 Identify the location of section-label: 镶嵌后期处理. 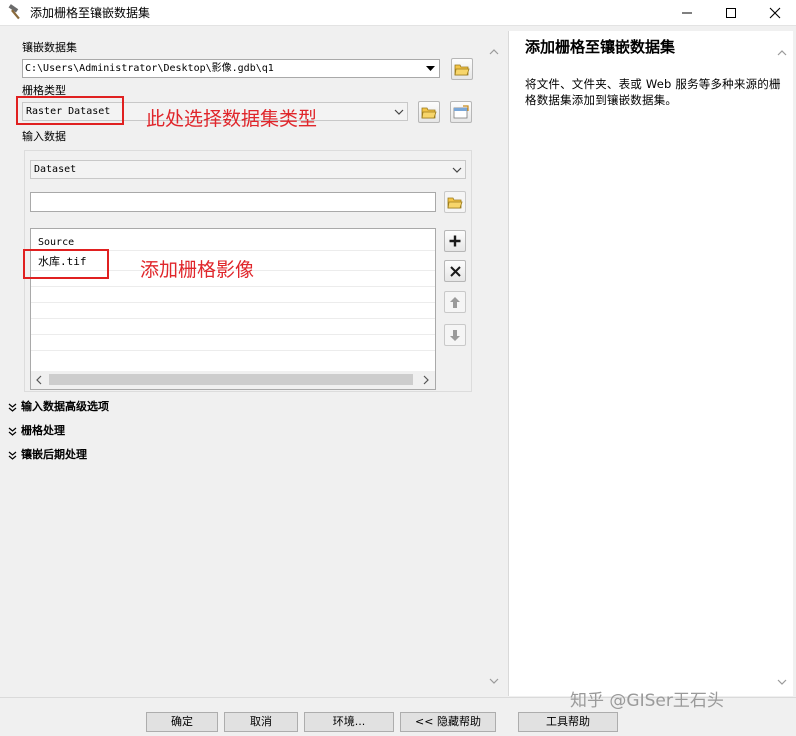
(54, 454).